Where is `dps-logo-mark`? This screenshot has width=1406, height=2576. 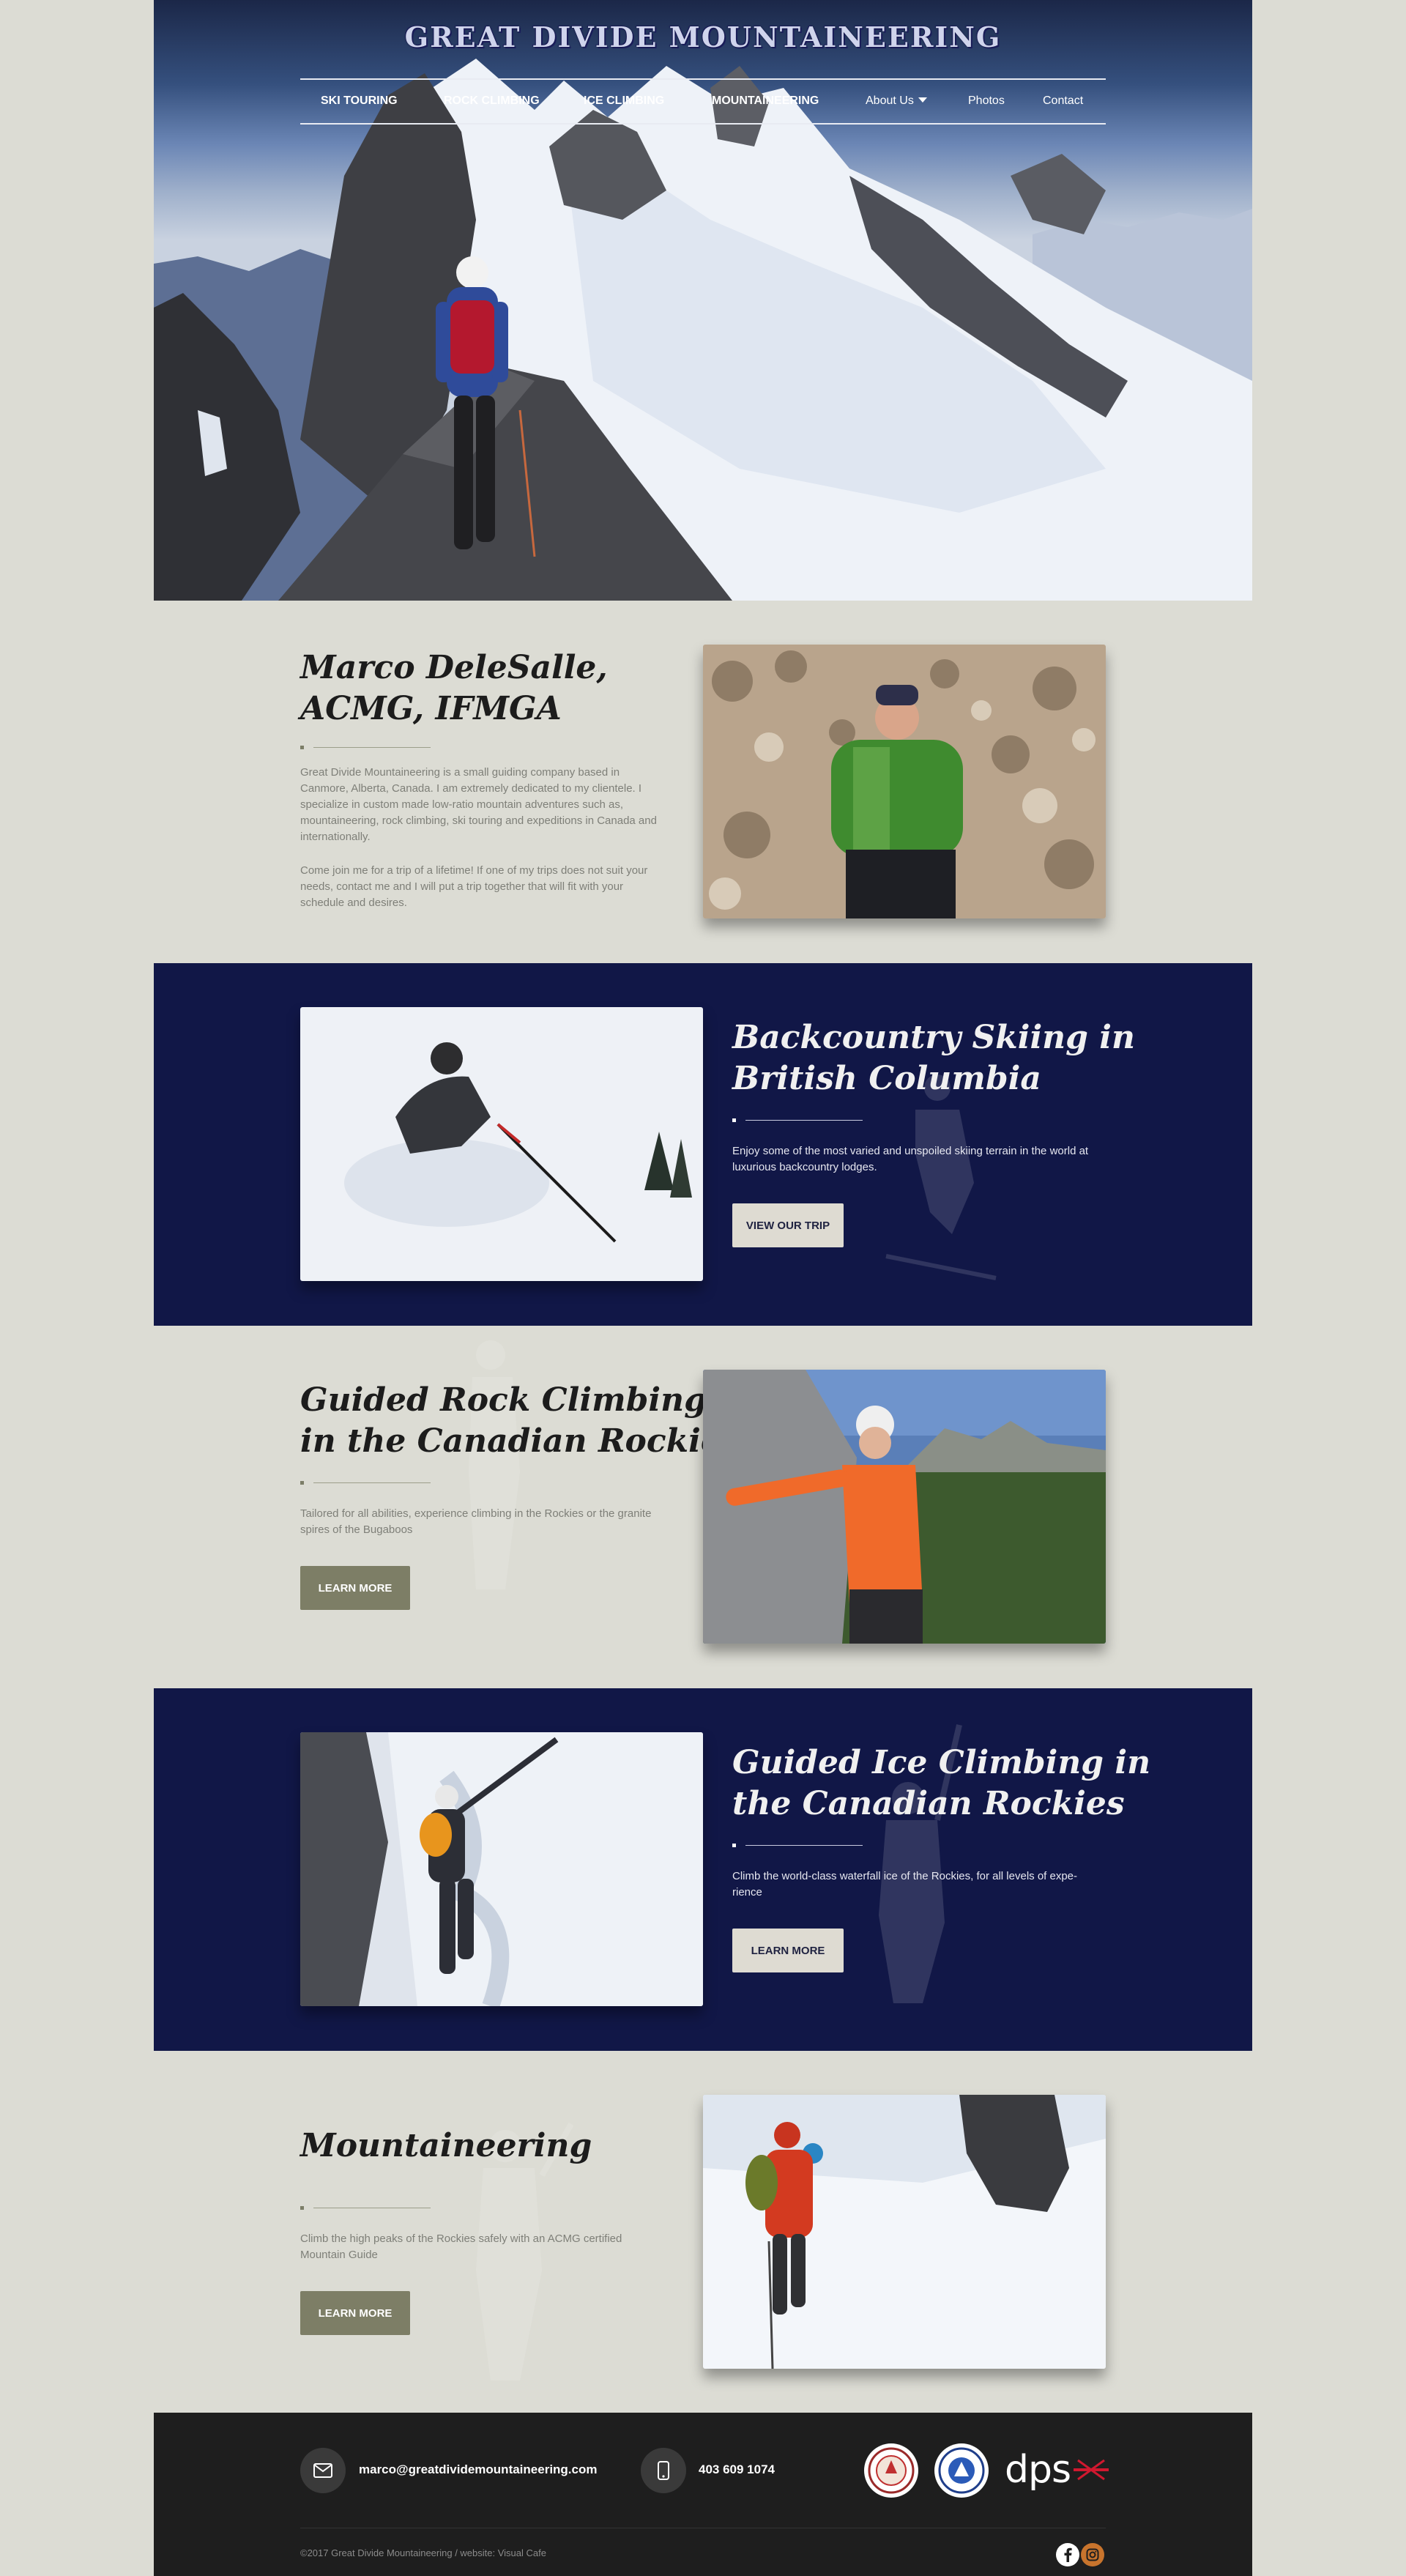 dps-logo-mark is located at coordinates (1091, 2470).